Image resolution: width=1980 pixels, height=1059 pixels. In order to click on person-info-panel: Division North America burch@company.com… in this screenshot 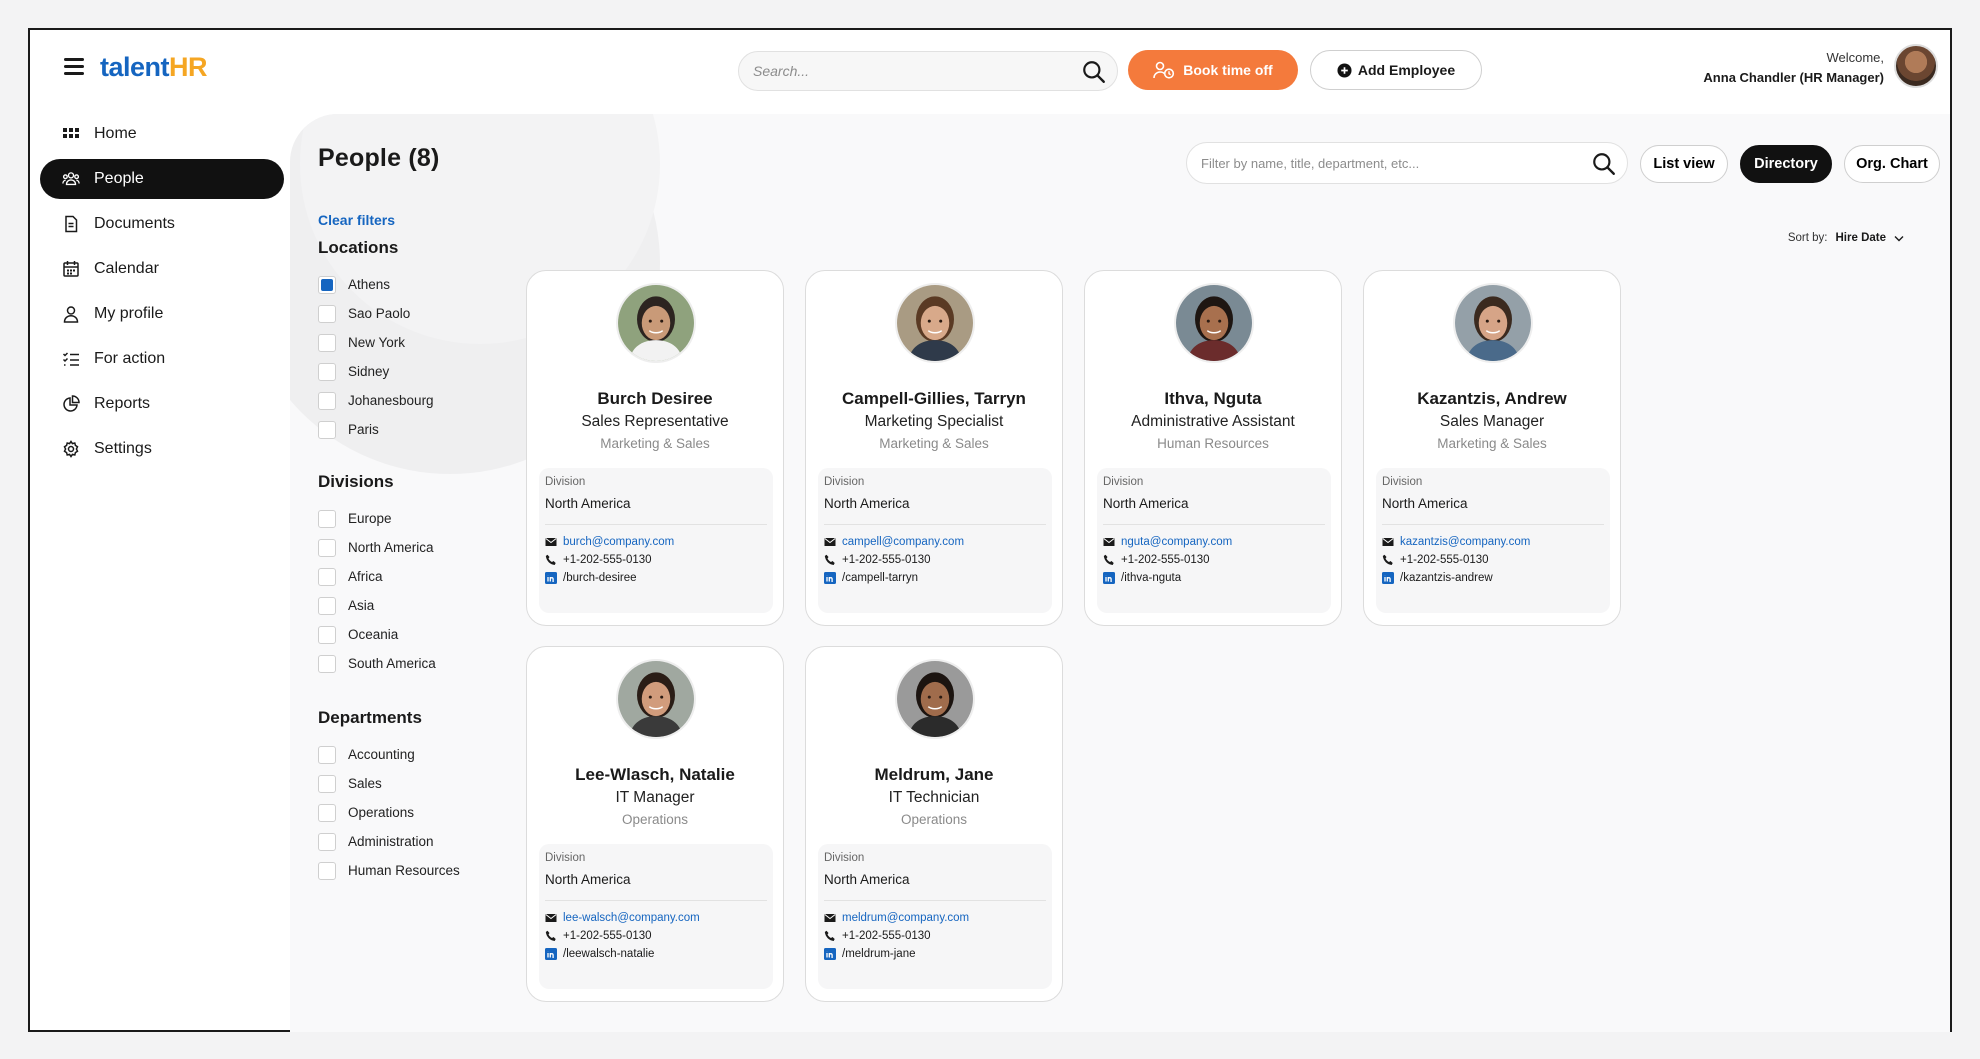, I will do `click(656, 540)`.